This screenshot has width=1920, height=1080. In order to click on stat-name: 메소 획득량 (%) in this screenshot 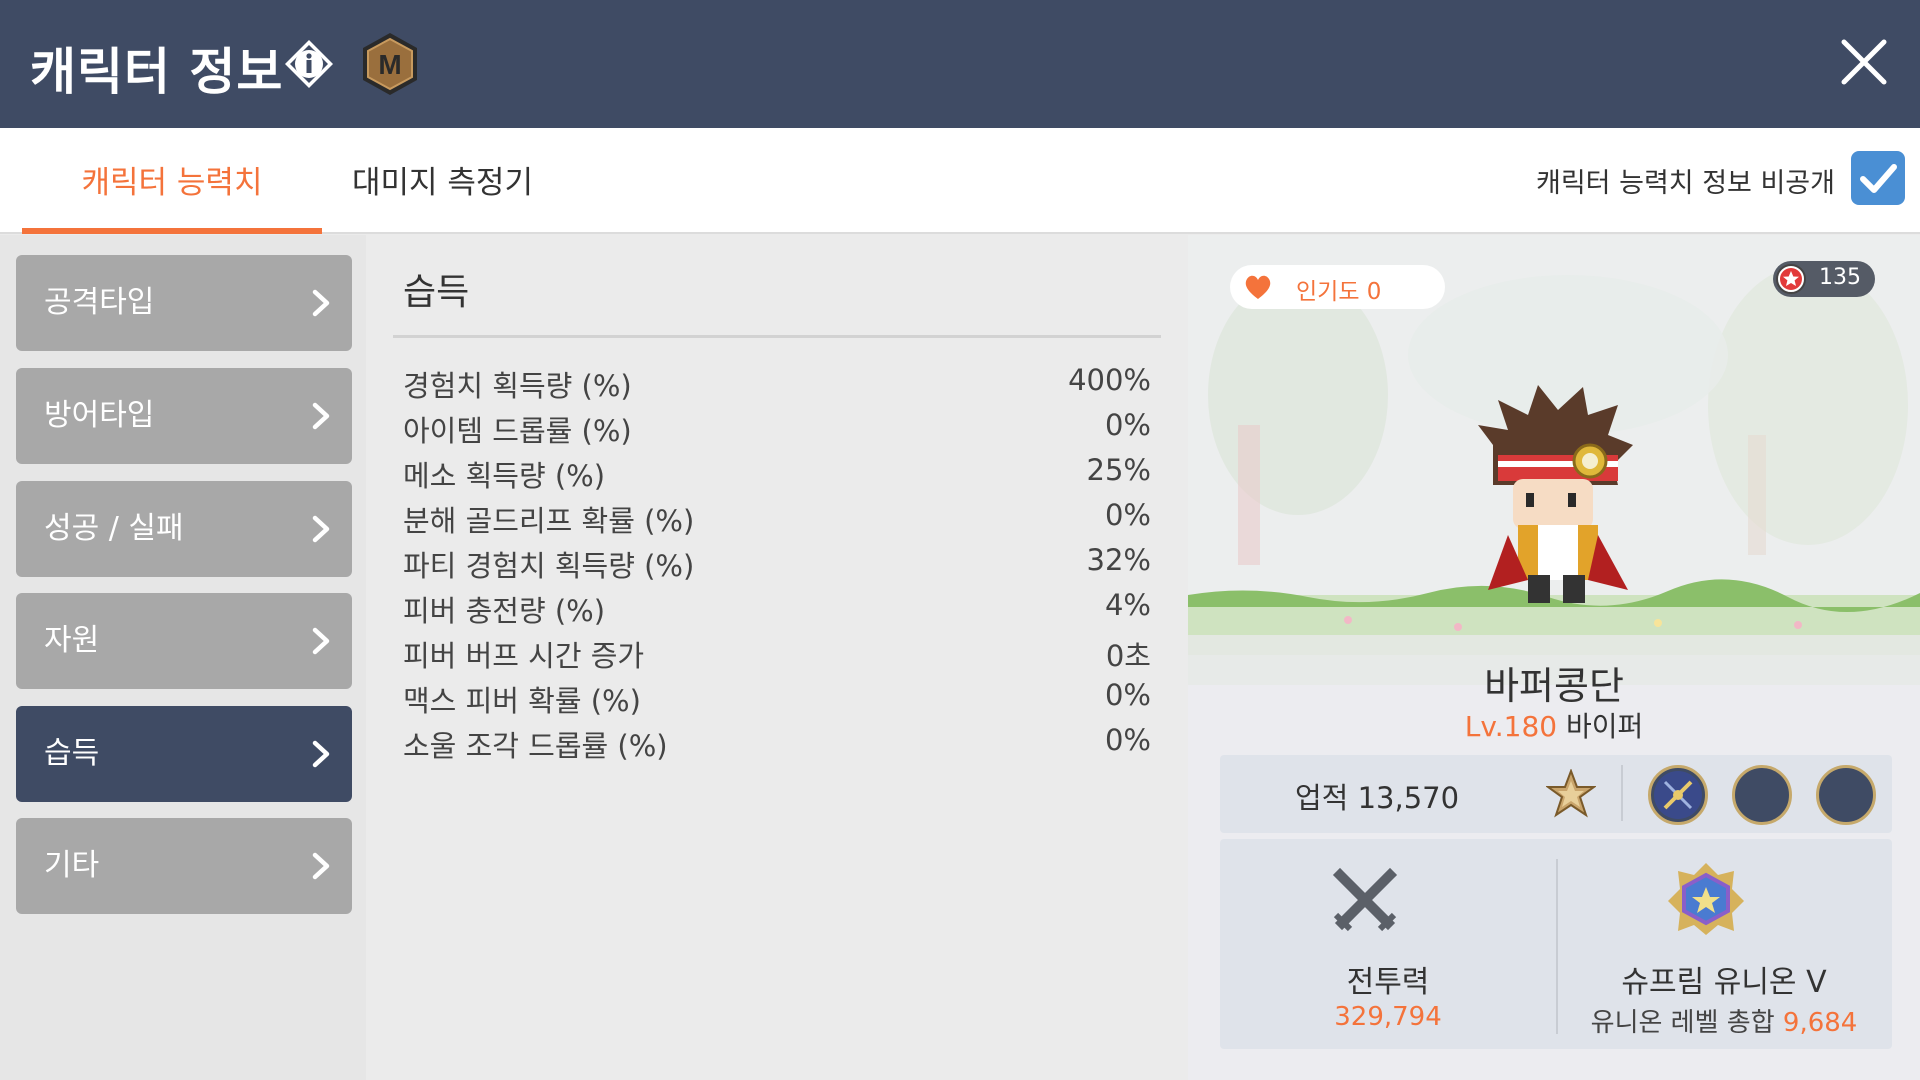, I will do `click(504, 476)`.